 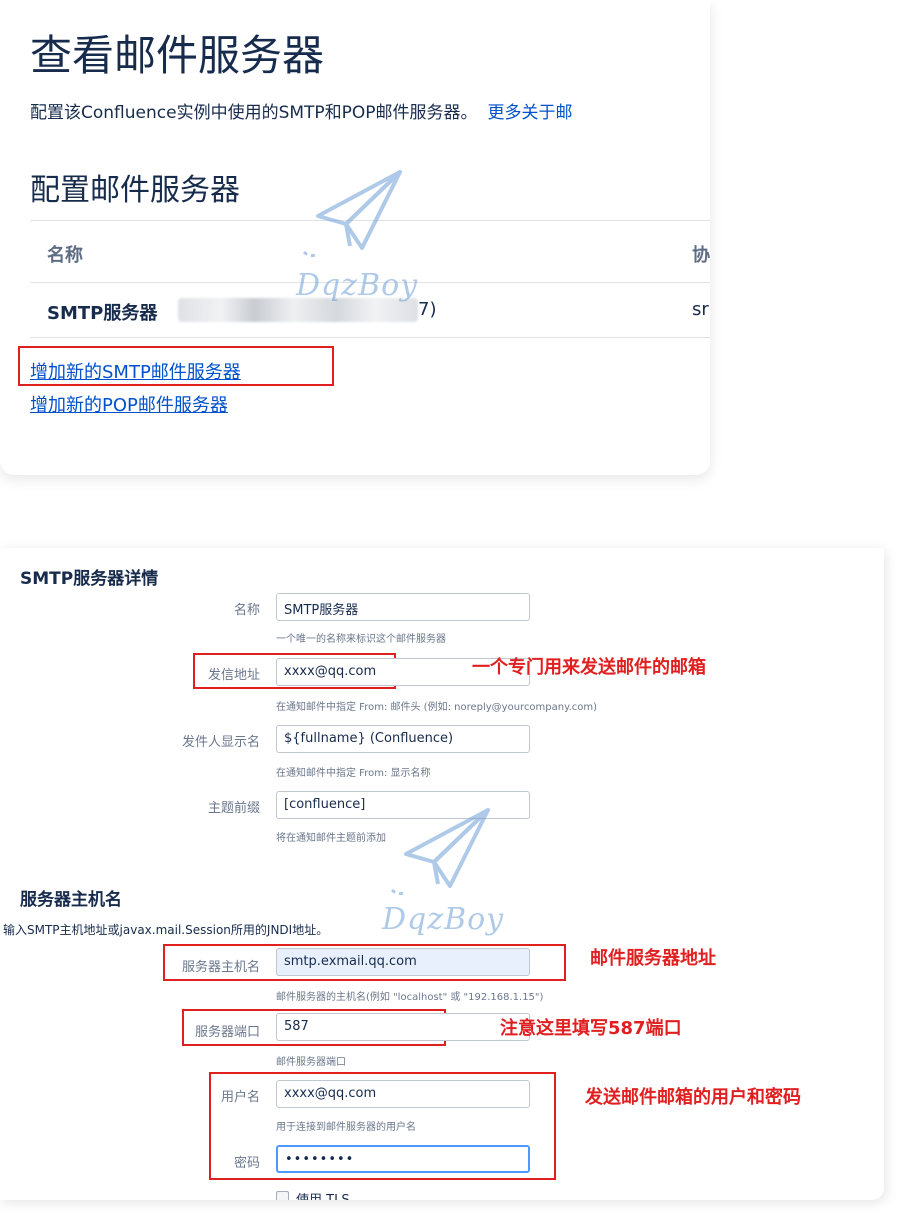 What do you see at coordinates (246, 1163) in the screenshot?
I see `password-label: 密码` at bounding box center [246, 1163].